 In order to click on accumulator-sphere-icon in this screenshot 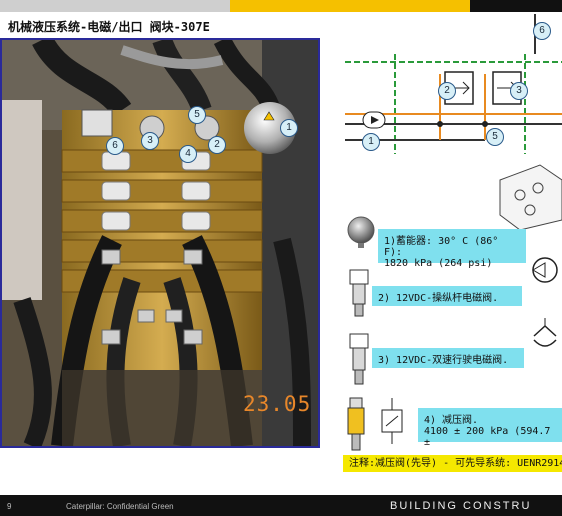, I will do `click(361, 232)`.